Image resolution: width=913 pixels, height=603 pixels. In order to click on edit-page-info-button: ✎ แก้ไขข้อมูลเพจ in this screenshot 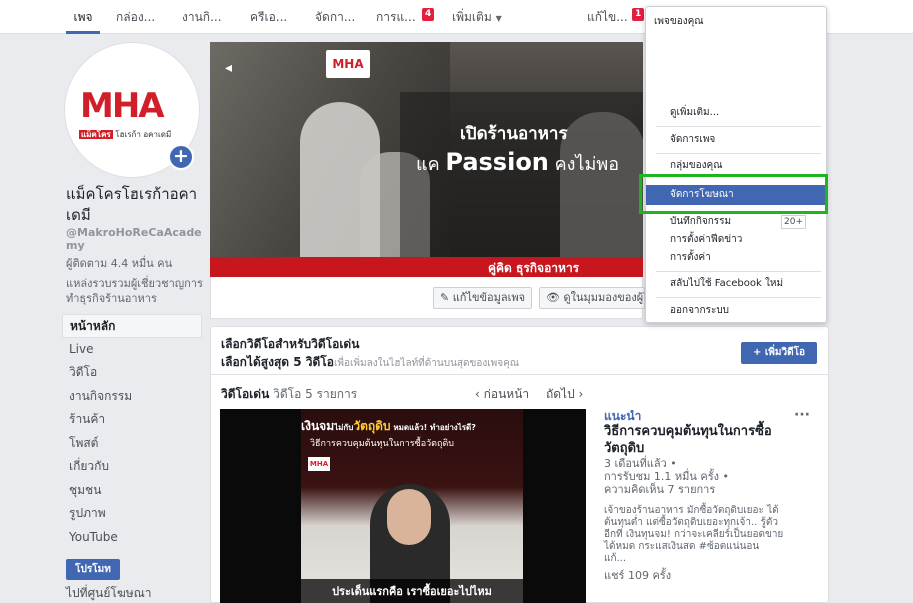, I will do `click(483, 298)`.